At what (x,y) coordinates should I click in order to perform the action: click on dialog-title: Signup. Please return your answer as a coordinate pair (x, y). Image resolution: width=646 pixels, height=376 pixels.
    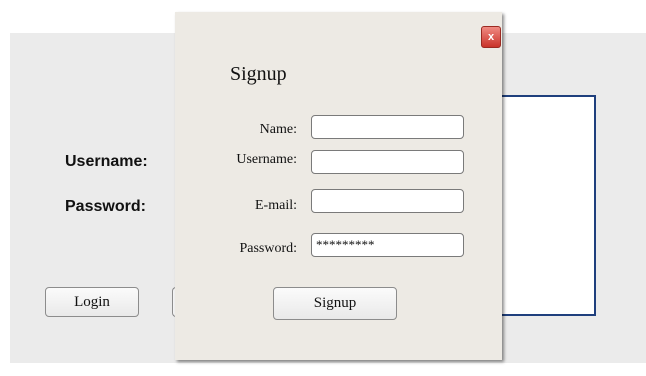
    Looking at the image, I should click on (258, 74).